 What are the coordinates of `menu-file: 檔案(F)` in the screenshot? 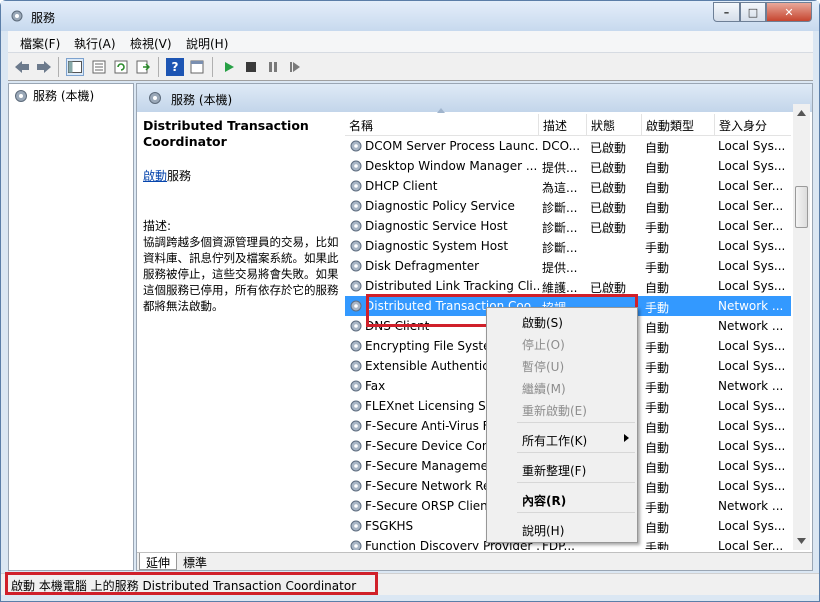 It's located at (40, 43).